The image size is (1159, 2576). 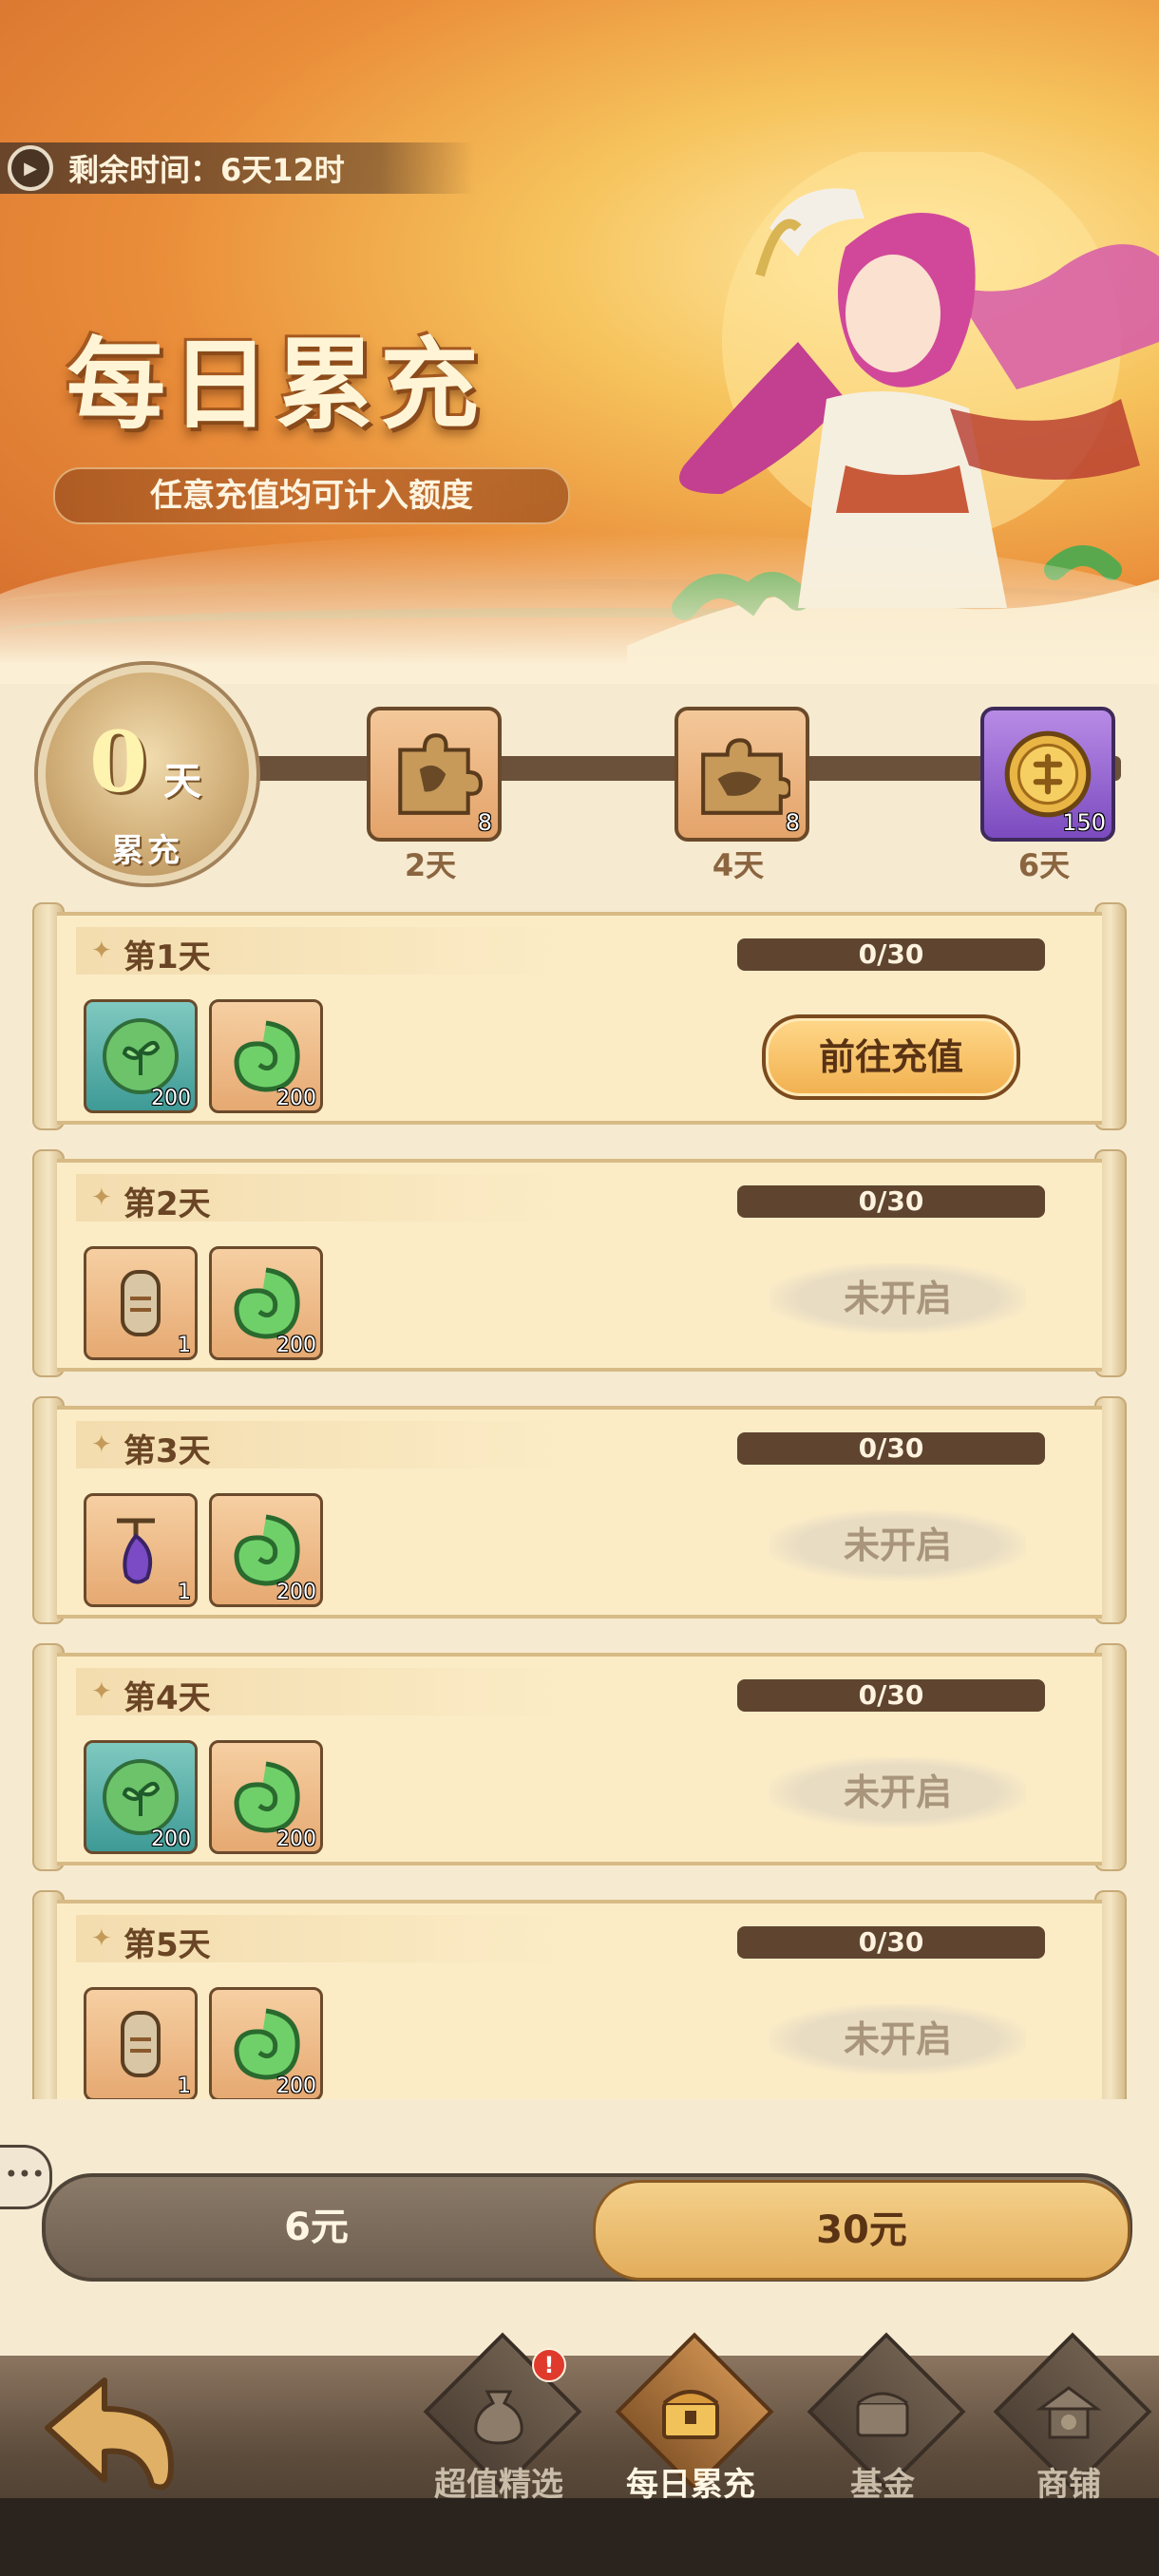 I want to click on amount-tab-6: 6元, so click(x=316, y=2227).